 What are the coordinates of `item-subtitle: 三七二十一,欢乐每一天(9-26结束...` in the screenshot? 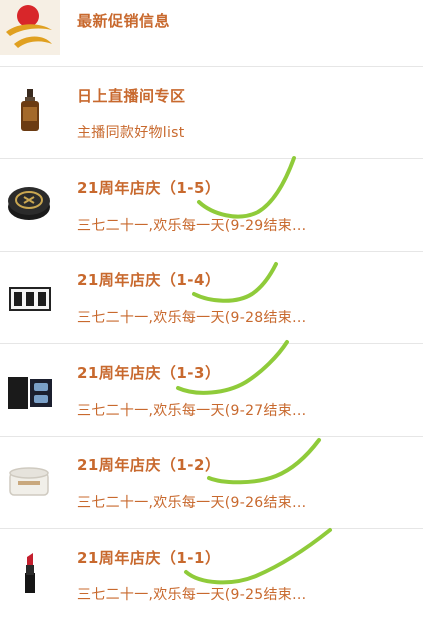 It's located at (192, 503).